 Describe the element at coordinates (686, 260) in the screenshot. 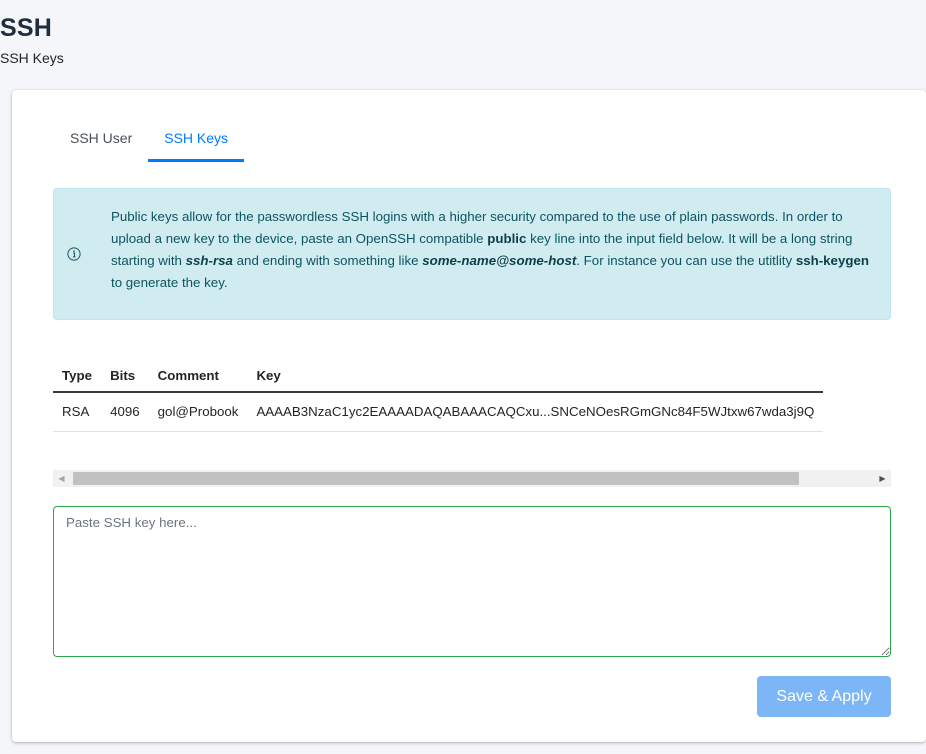

I see `alert-text-part: . For instance you can use the utitlity` at that location.